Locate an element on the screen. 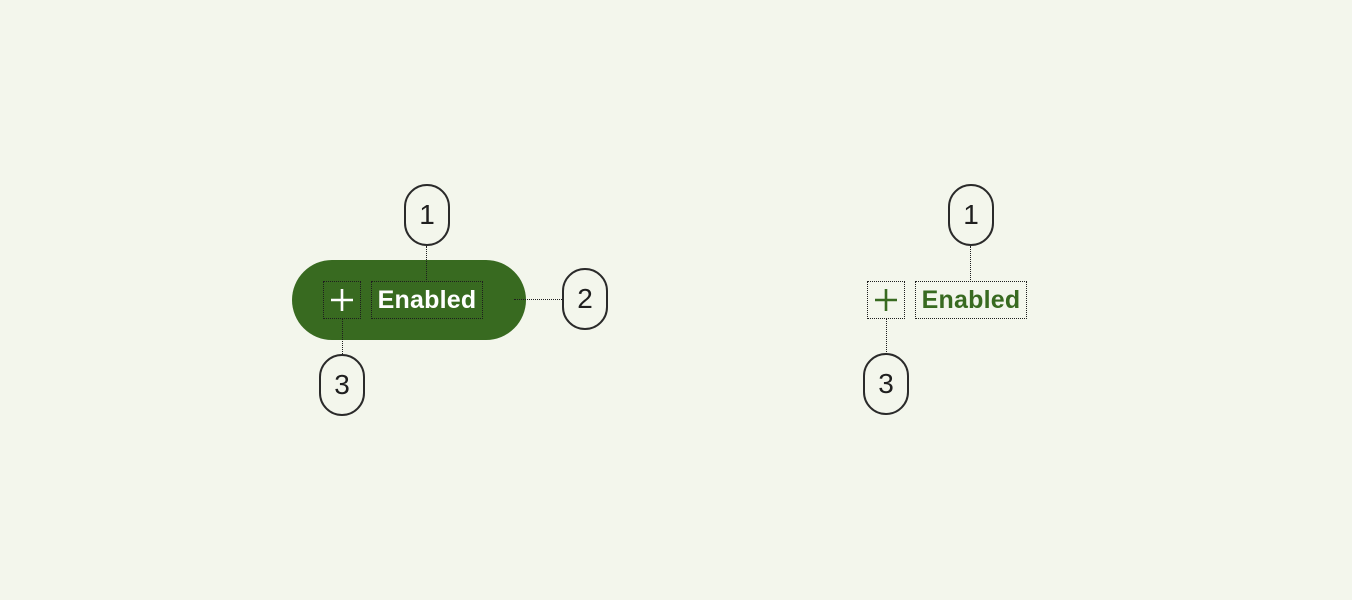 Image resolution: width=1352 pixels, height=600 pixels. callout-label-text-text: 1 is located at coordinates (971, 215).